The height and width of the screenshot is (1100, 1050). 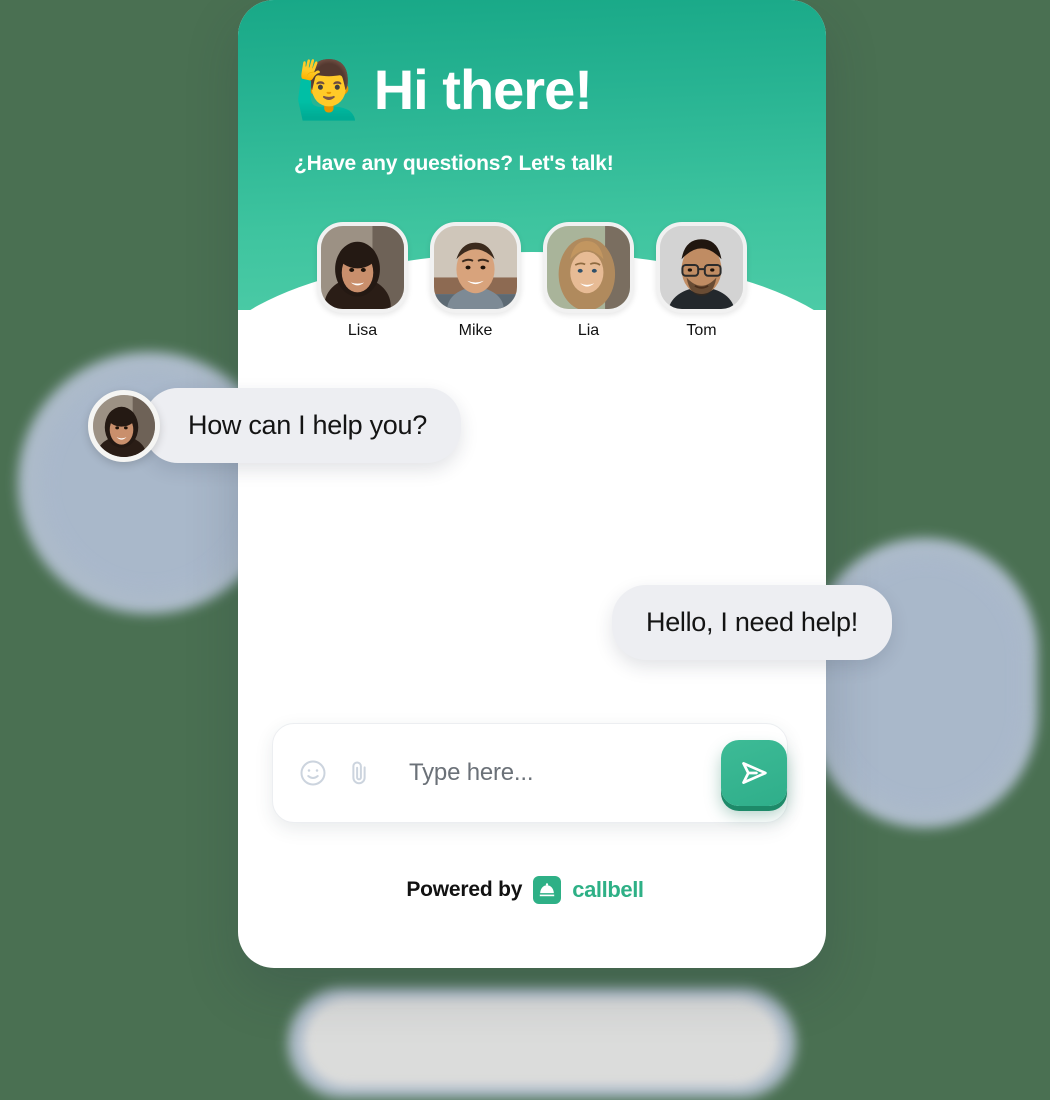 I want to click on agent-avatar-lia, so click(x=588, y=267).